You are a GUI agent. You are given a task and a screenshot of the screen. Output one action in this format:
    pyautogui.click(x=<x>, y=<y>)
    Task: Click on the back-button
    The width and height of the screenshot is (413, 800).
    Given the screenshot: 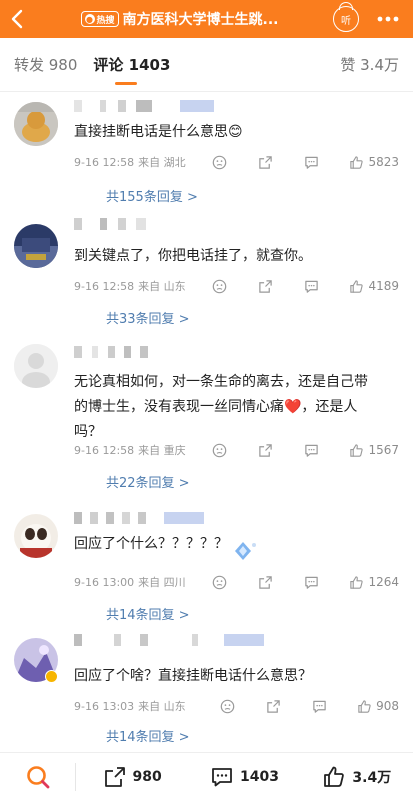 What is the action you would take?
    pyautogui.click(x=17, y=19)
    